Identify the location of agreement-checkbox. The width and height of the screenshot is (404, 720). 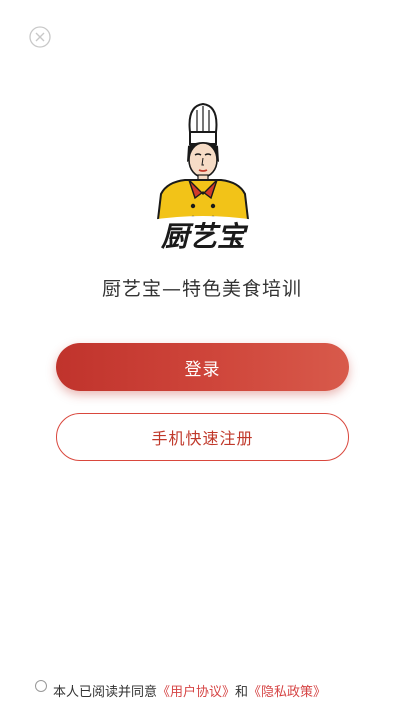
(41, 686).